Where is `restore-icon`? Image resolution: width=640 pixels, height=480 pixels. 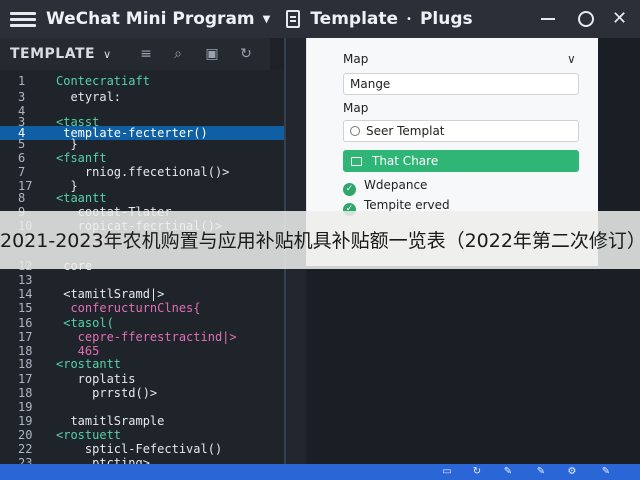 restore-icon is located at coordinates (586, 19).